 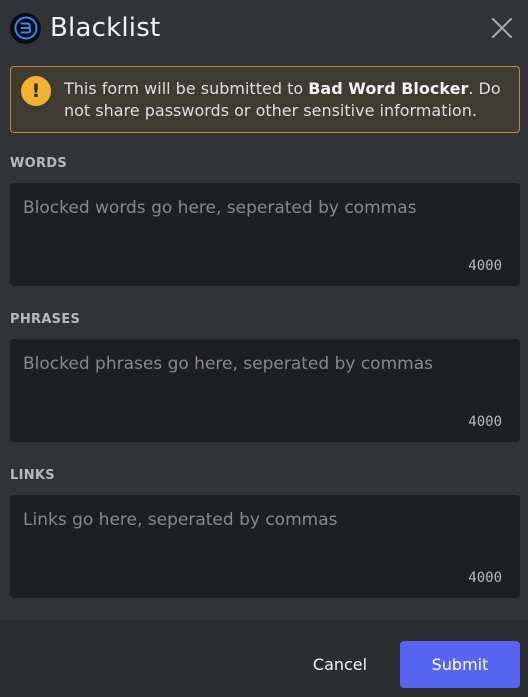 I want to click on modal-title: Blacklist, so click(x=105, y=28).